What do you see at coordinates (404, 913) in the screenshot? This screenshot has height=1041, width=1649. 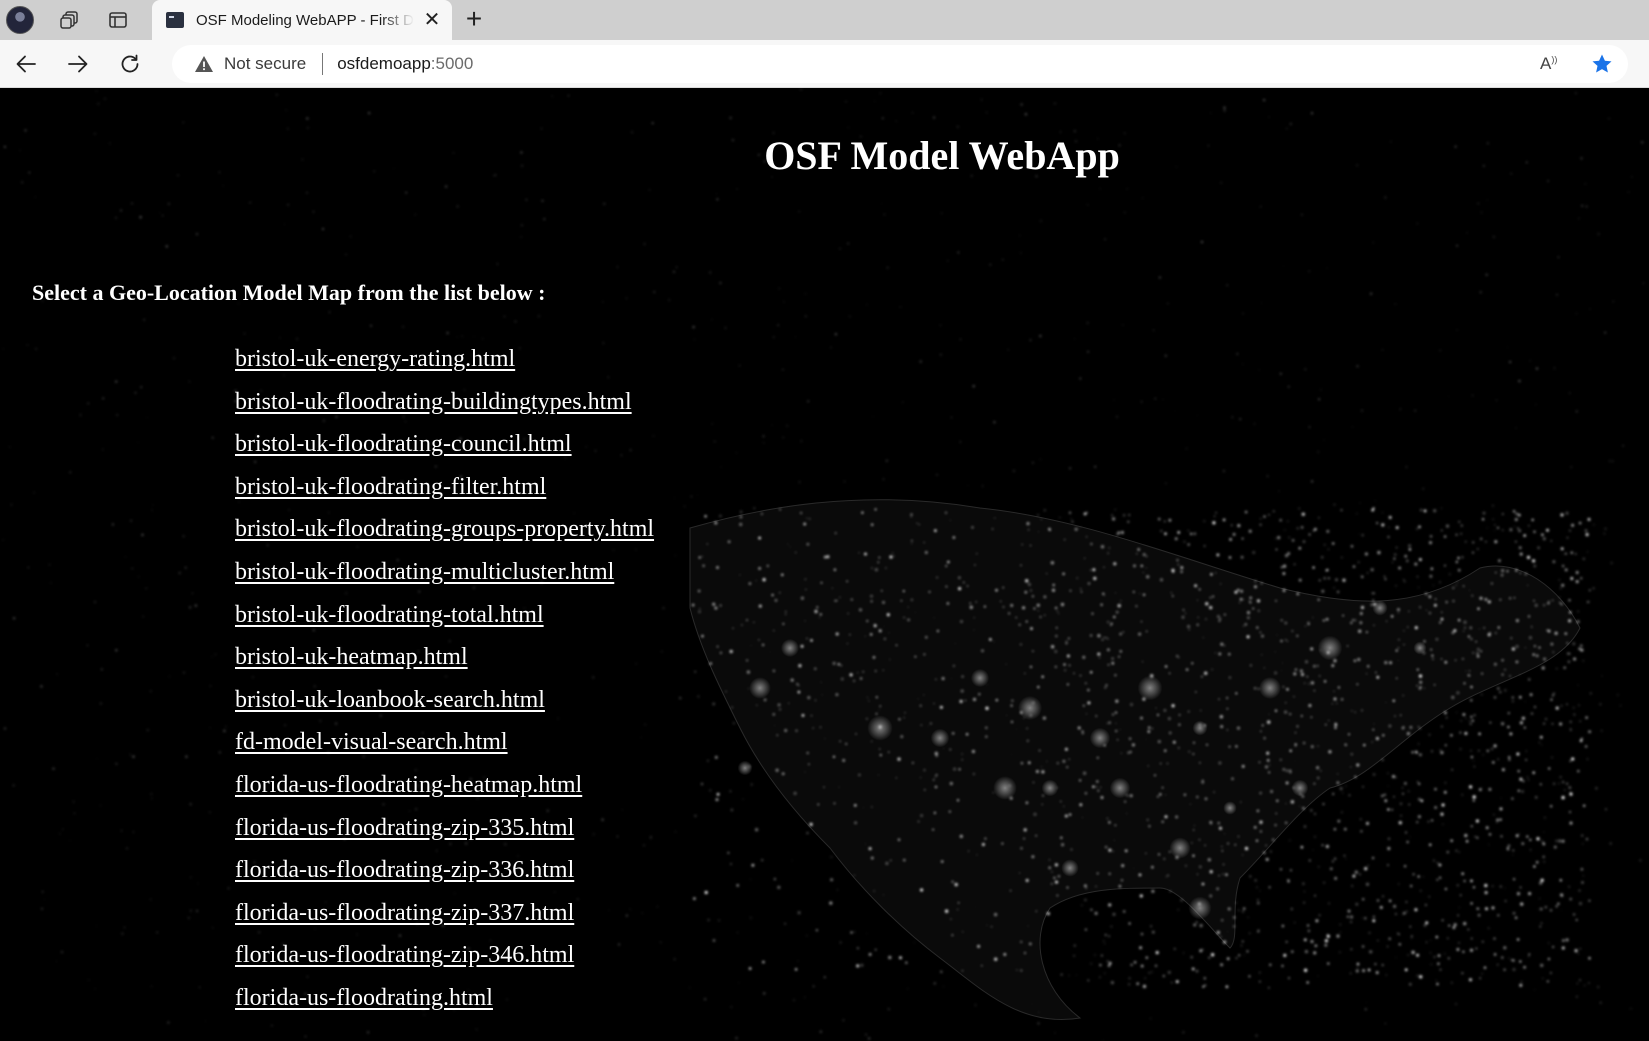 I see `model-map-link: florida-us-floodrating-zip-337.html` at bounding box center [404, 913].